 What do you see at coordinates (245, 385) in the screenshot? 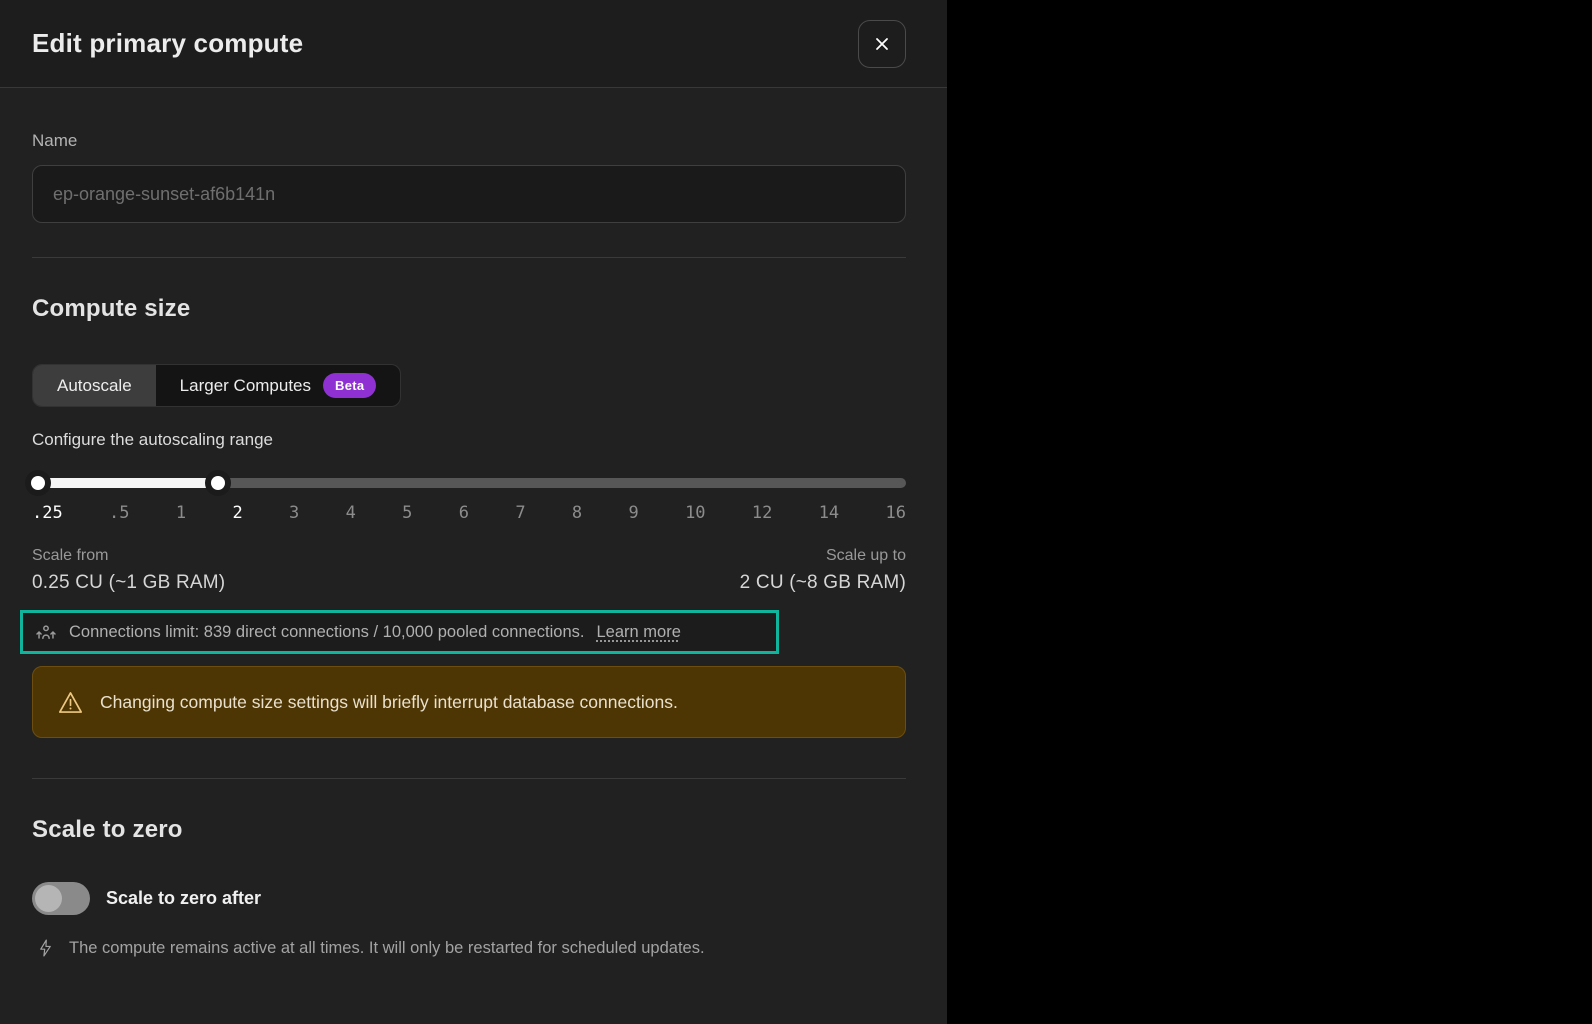
I see `tab-larger-computes-label: Larger Computes` at bounding box center [245, 385].